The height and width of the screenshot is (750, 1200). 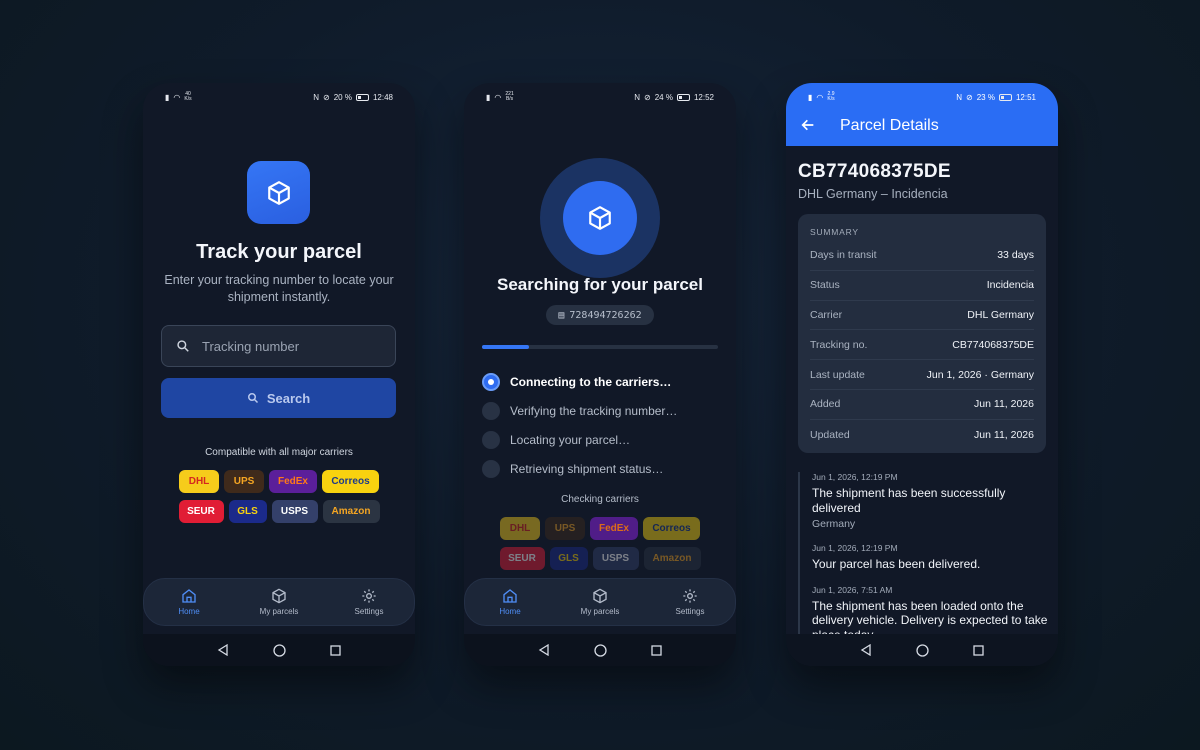 I want to click on tracking-number-field, so click(x=278, y=346).